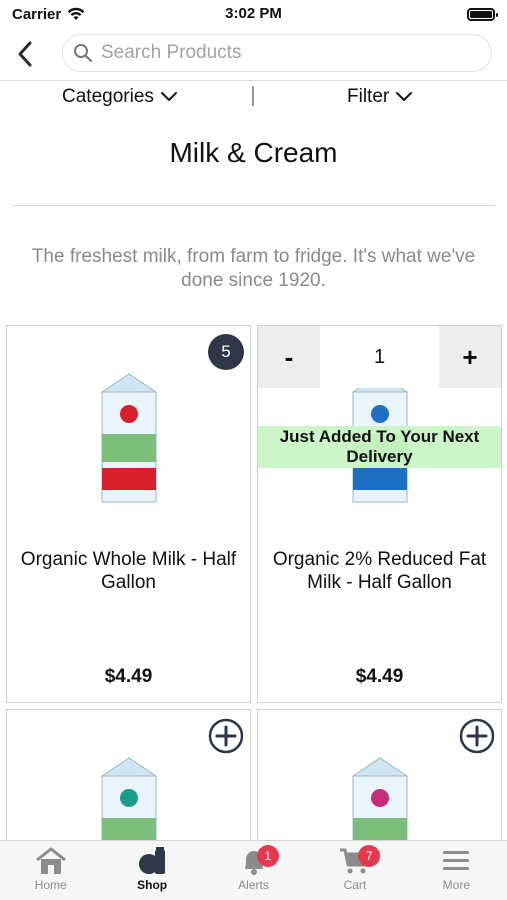  Describe the element at coordinates (50, 860) in the screenshot. I see `home-icon` at that location.